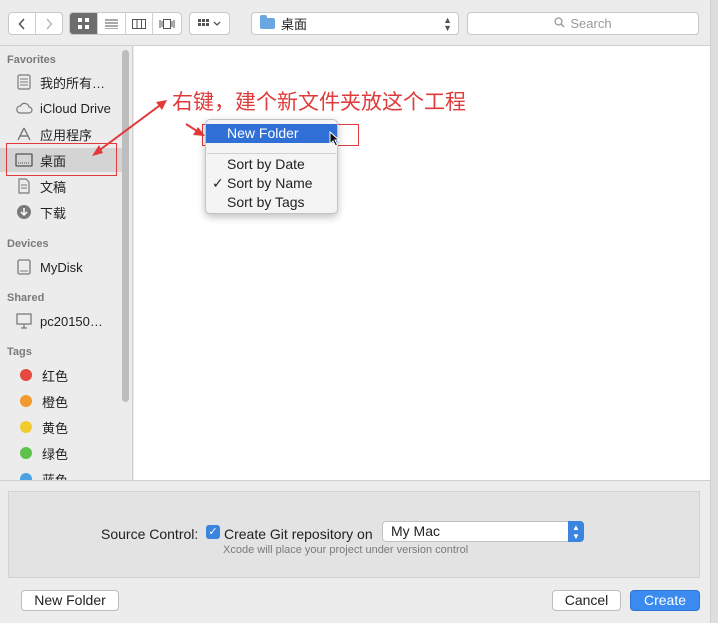 The image size is (718, 623). I want to click on git-location-value: My Mac, so click(415, 531).